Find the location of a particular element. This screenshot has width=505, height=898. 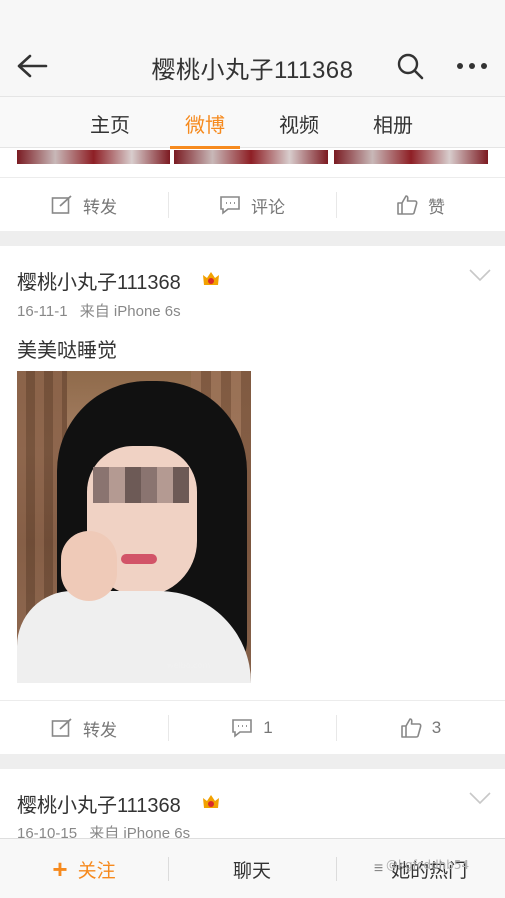

like-label: 赞 is located at coordinates (436, 207).